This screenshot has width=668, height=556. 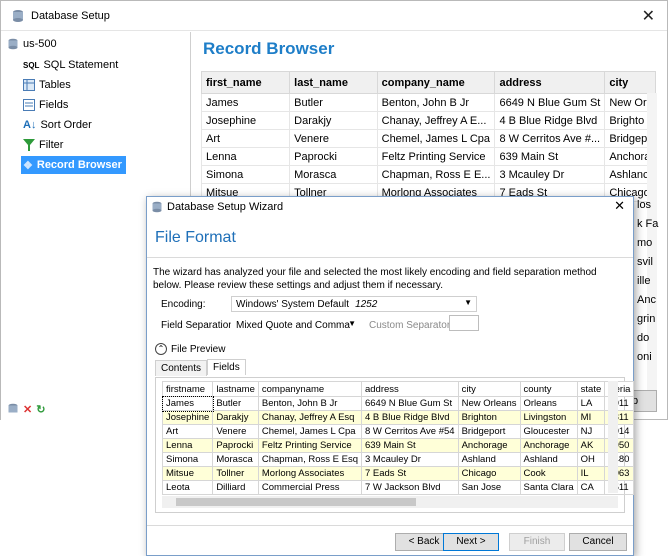 I want to click on divider, so click(x=390, y=257).